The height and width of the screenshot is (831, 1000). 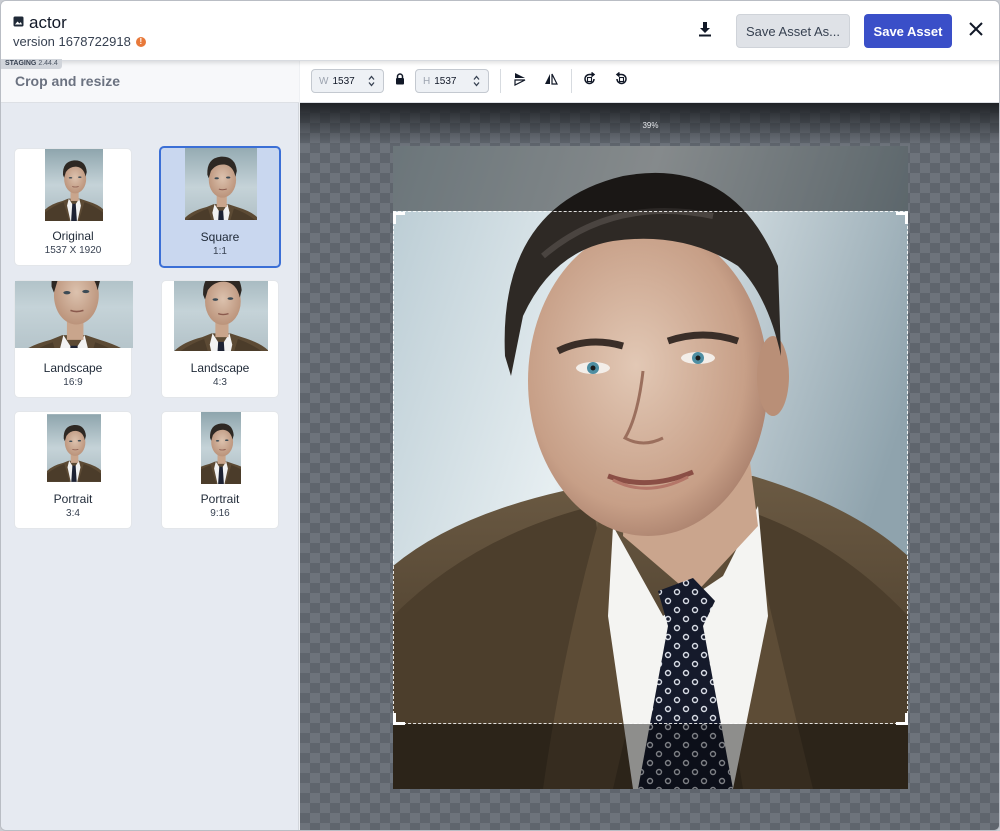 What do you see at coordinates (324, 81) in the screenshot?
I see `width-label: W` at bounding box center [324, 81].